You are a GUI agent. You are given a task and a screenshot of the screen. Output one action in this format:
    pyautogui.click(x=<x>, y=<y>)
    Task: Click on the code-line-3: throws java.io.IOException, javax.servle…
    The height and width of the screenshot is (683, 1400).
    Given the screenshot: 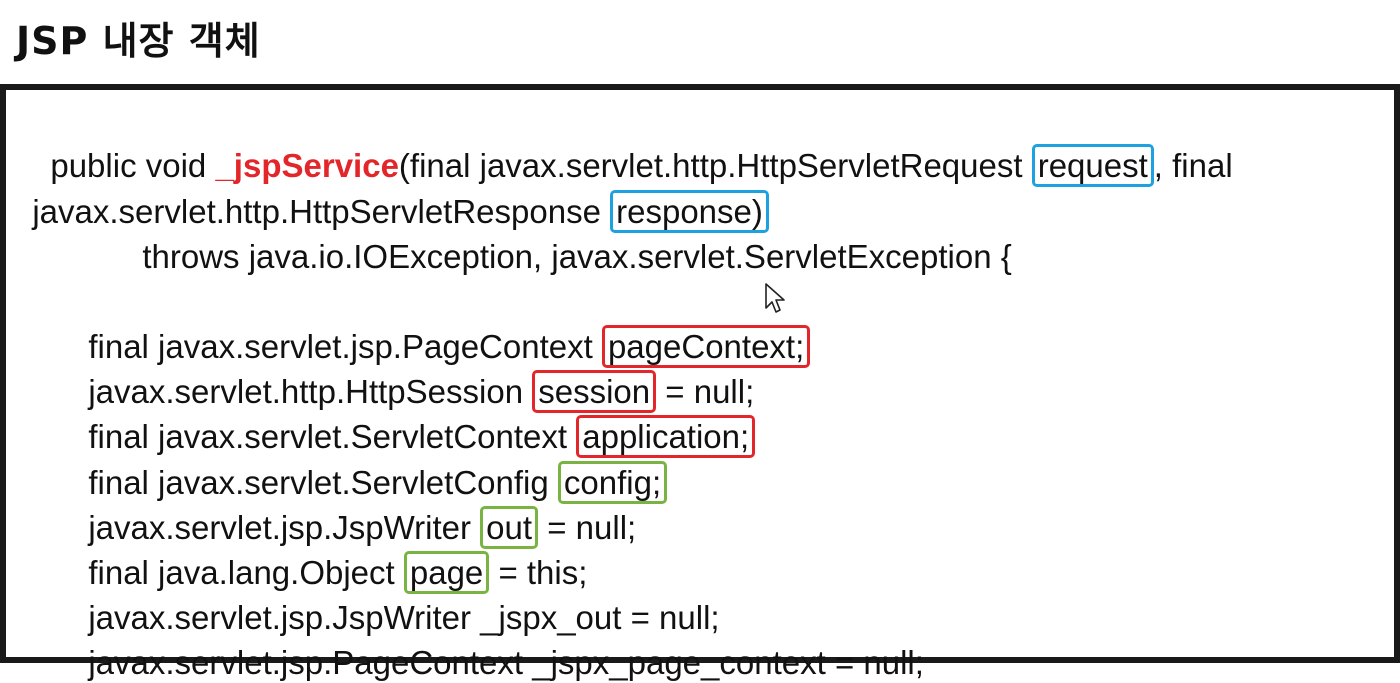 What is the action you would take?
    pyautogui.click(x=568, y=237)
    